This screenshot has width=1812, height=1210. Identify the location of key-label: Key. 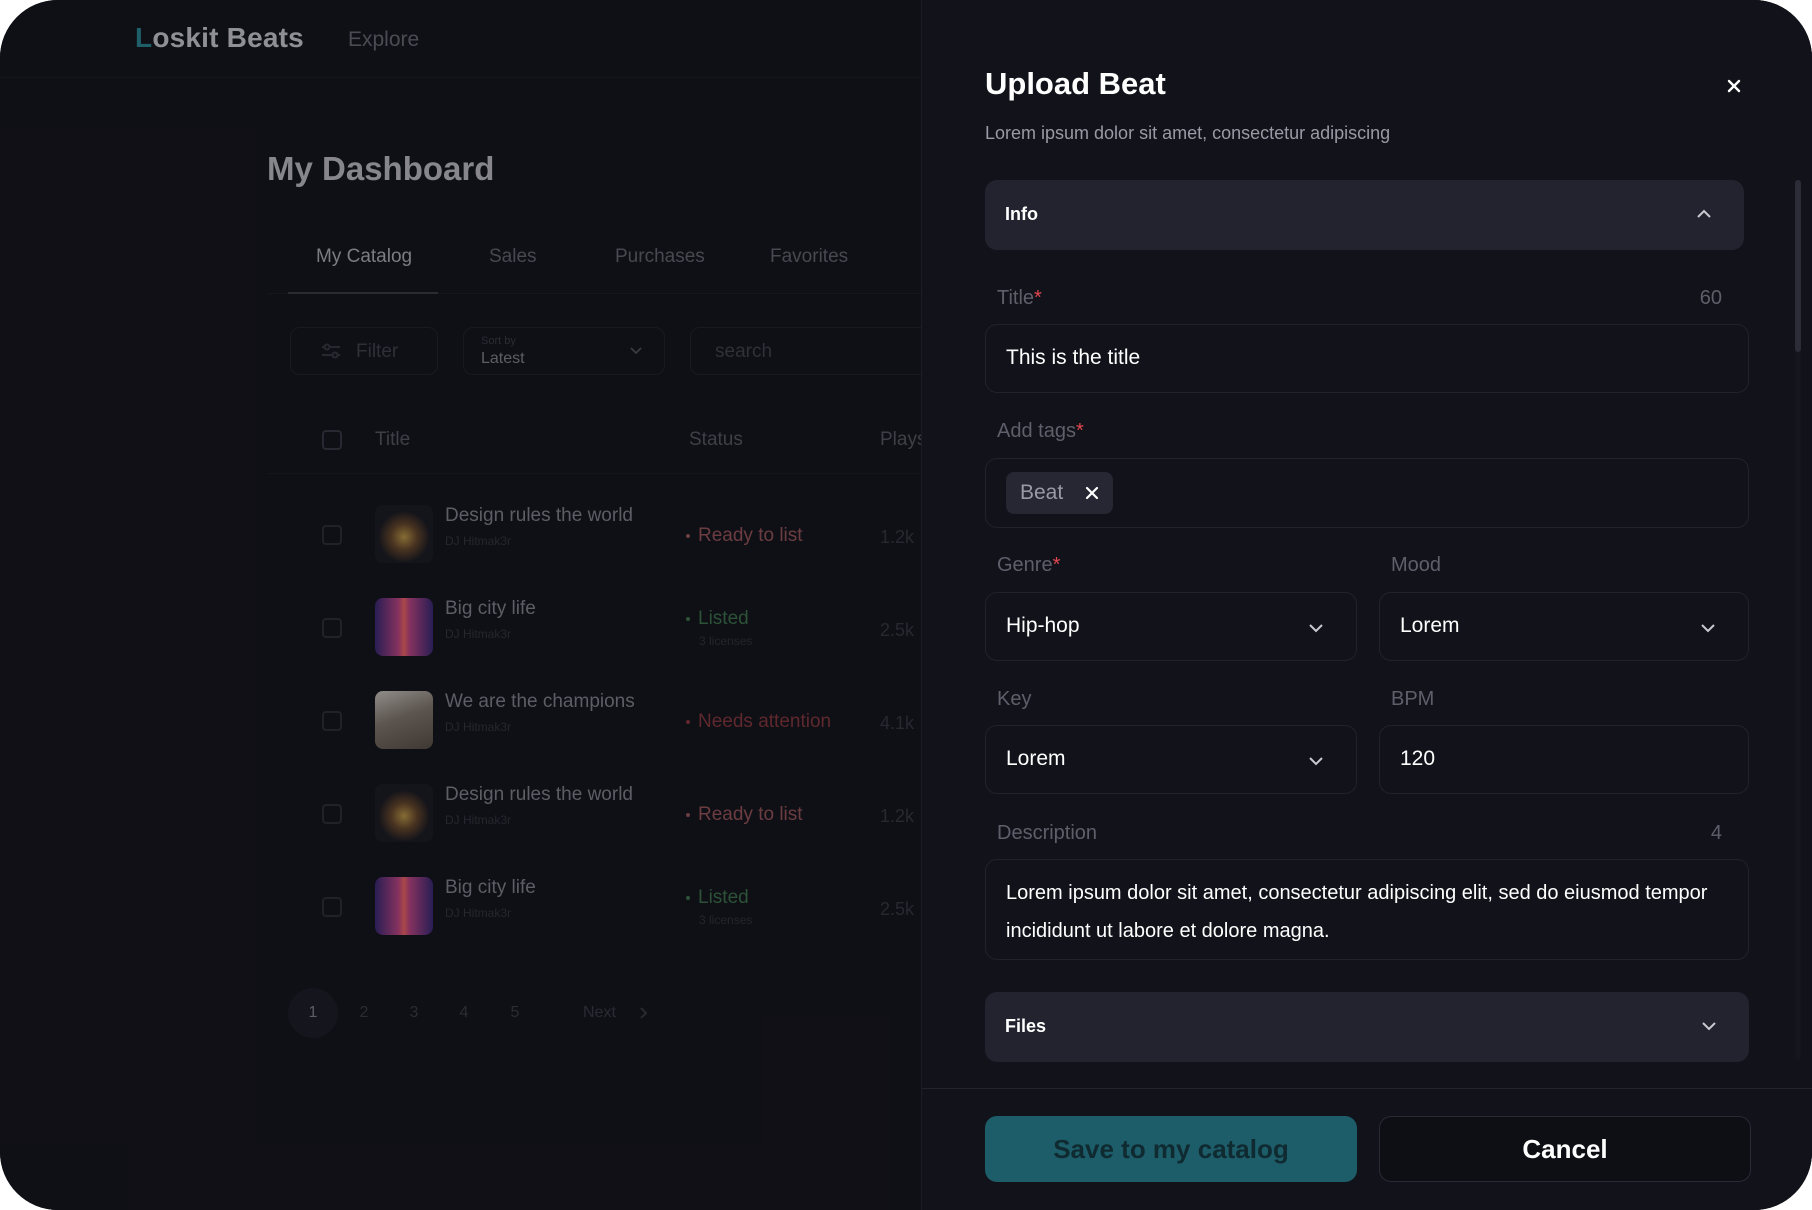
(1014, 699).